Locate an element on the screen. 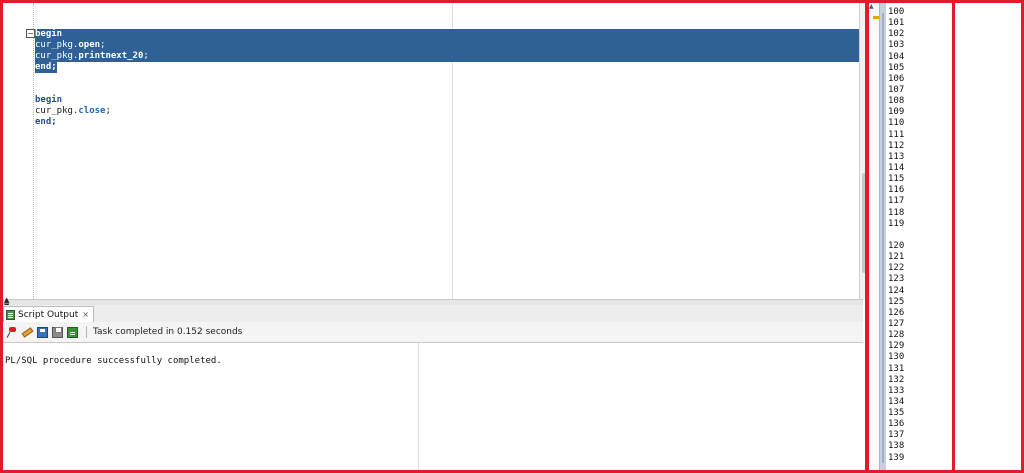 This screenshot has width=1024, height=473. annotation-frame-middle is located at coordinates (910, 236).